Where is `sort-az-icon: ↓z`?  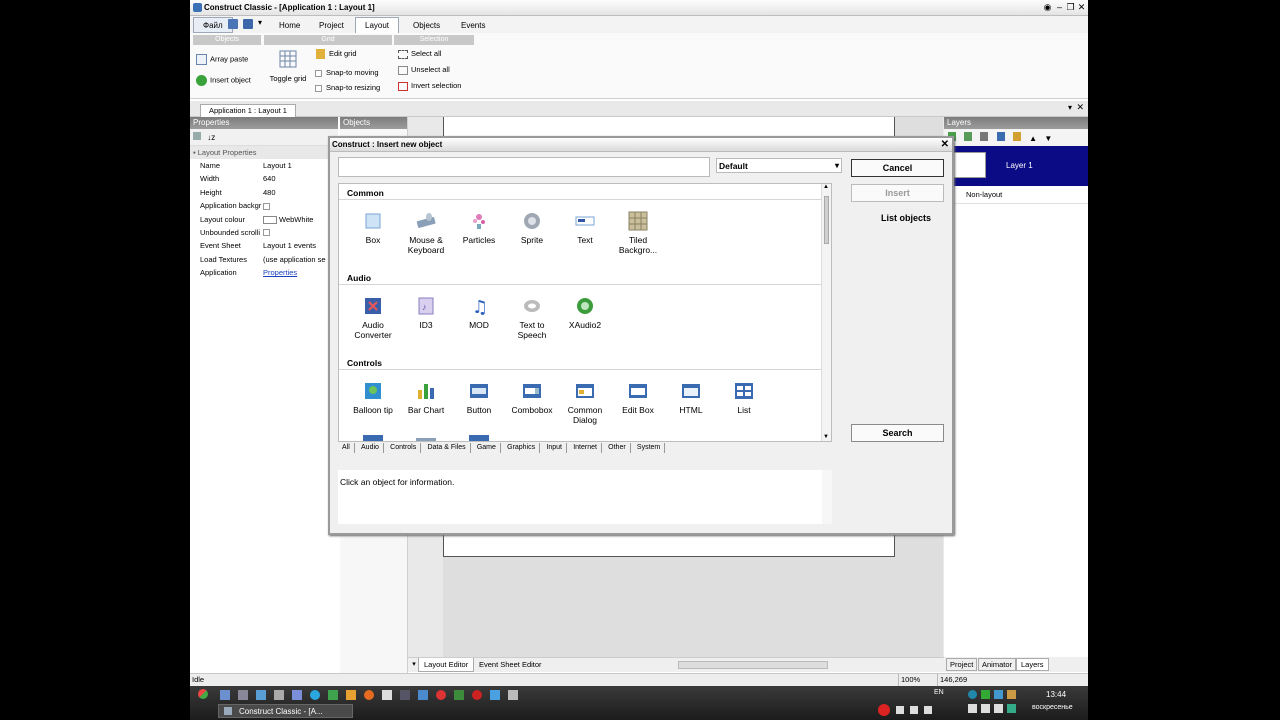
sort-az-icon: ↓z is located at coordinates (211, 137).